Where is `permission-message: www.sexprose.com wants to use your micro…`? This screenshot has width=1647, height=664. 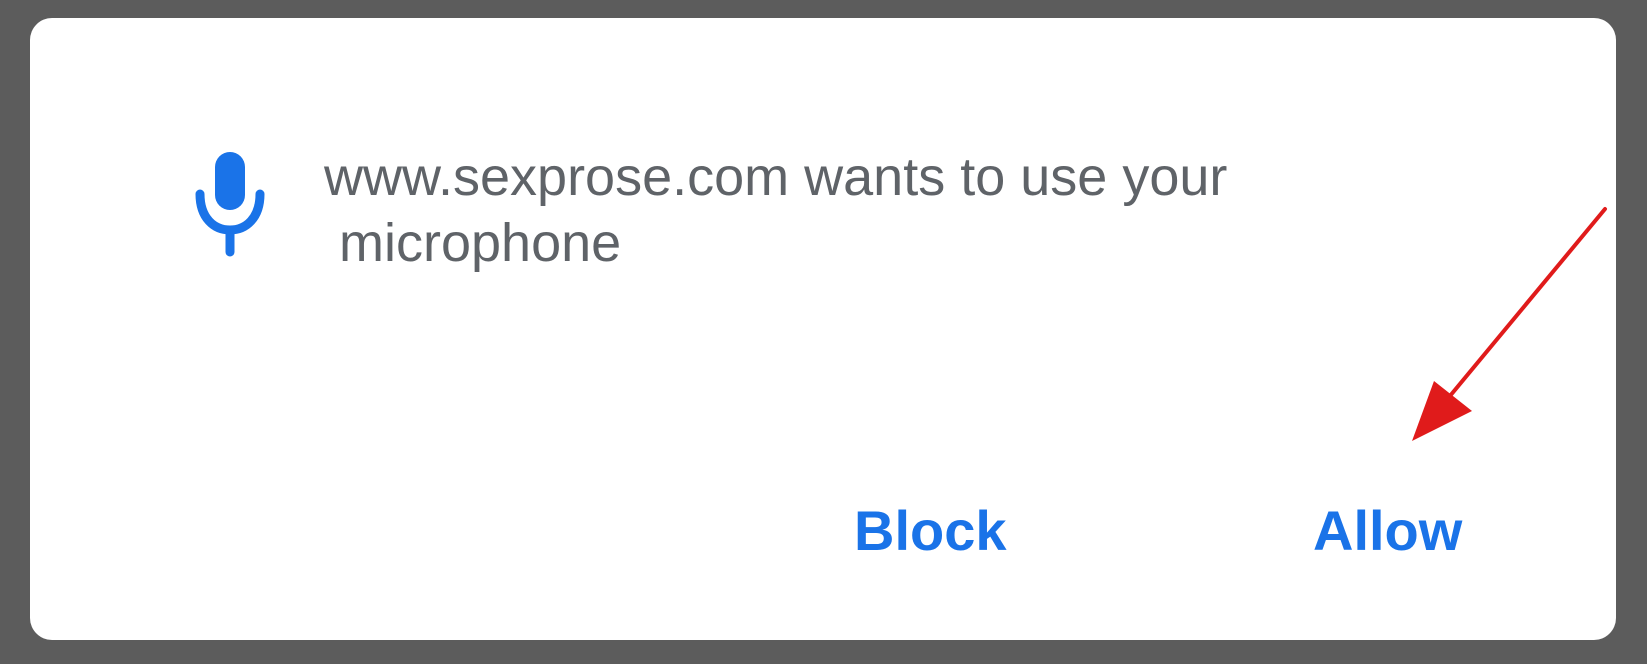
permission-message: www.sexprose.com wants to use your micro… is located at coordinates (776, 210).